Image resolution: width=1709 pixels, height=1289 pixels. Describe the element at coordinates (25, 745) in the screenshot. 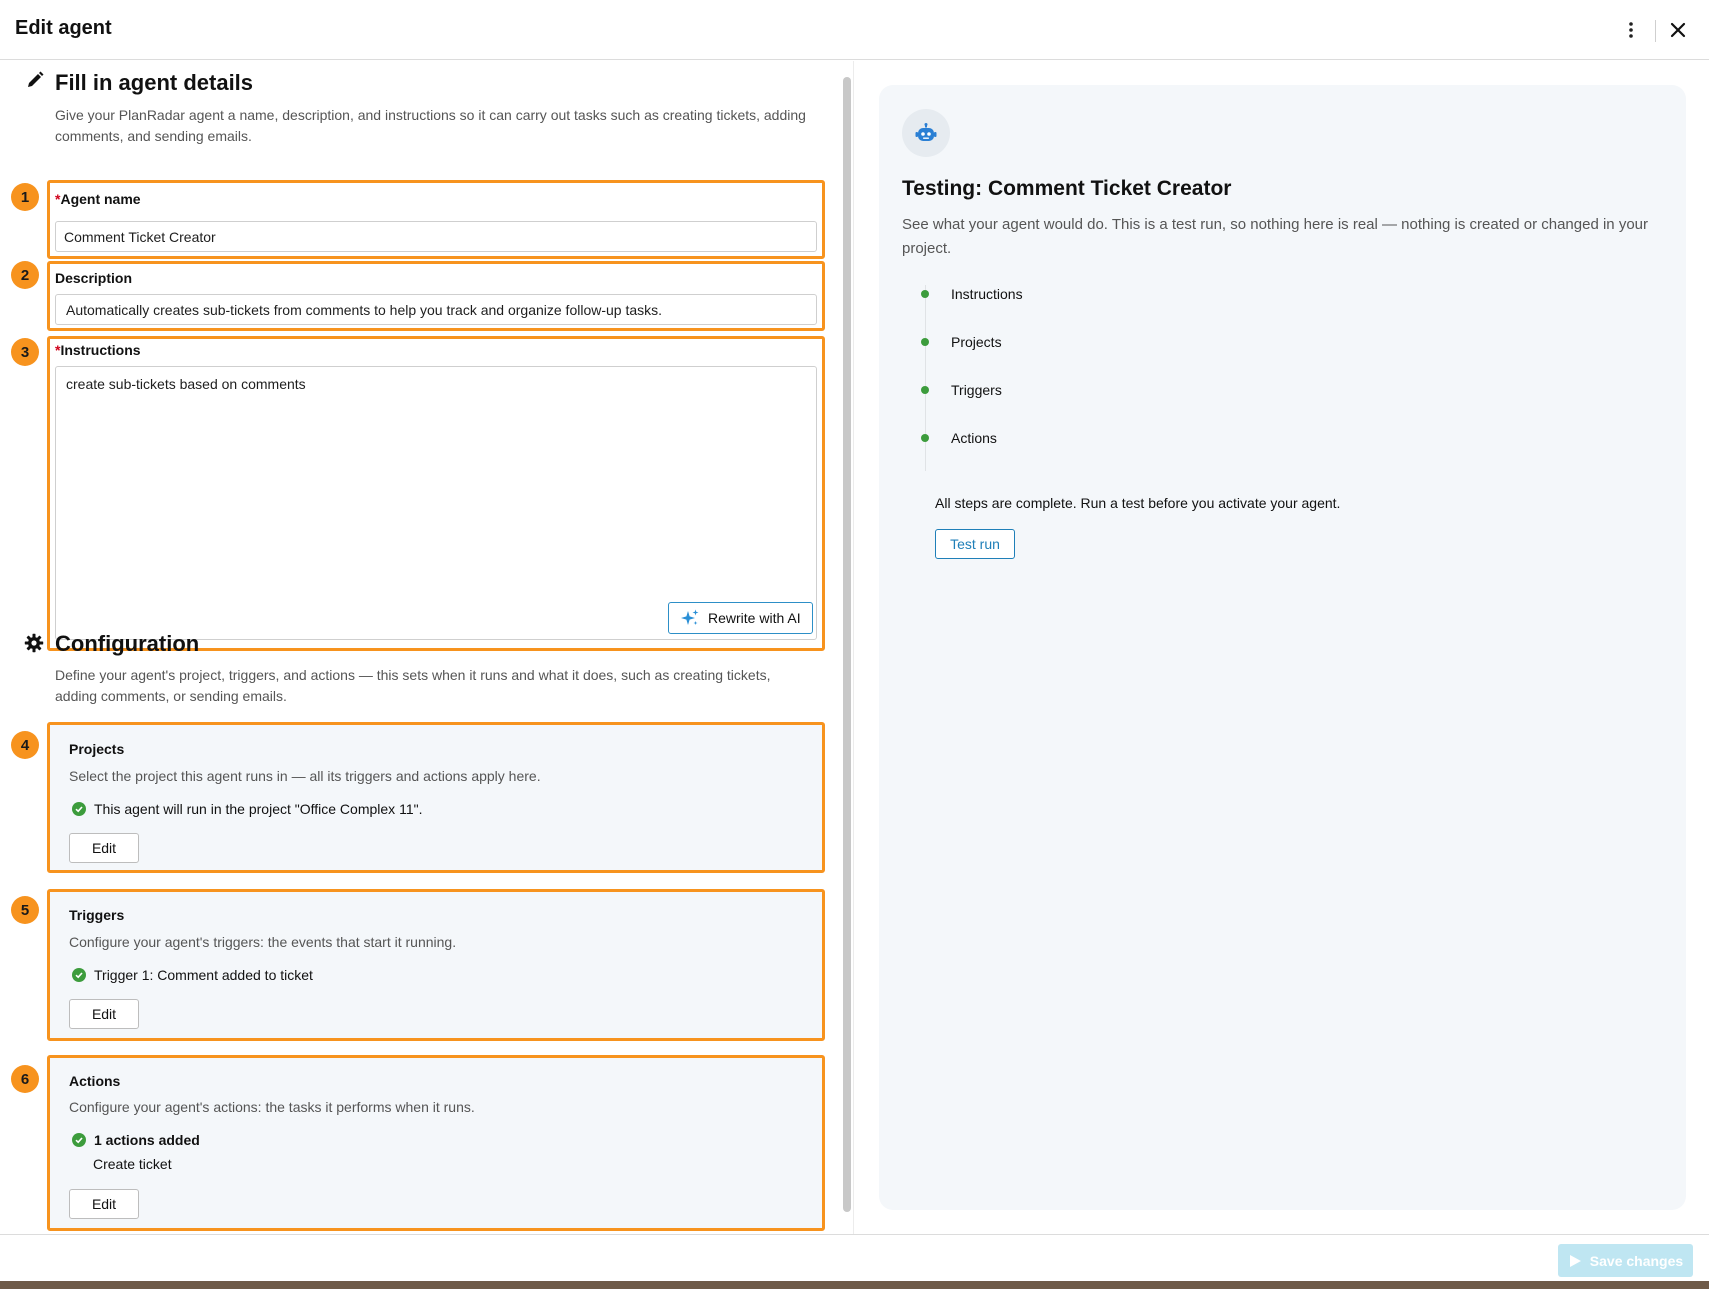

I see `step-badge-4: 4` at that location.